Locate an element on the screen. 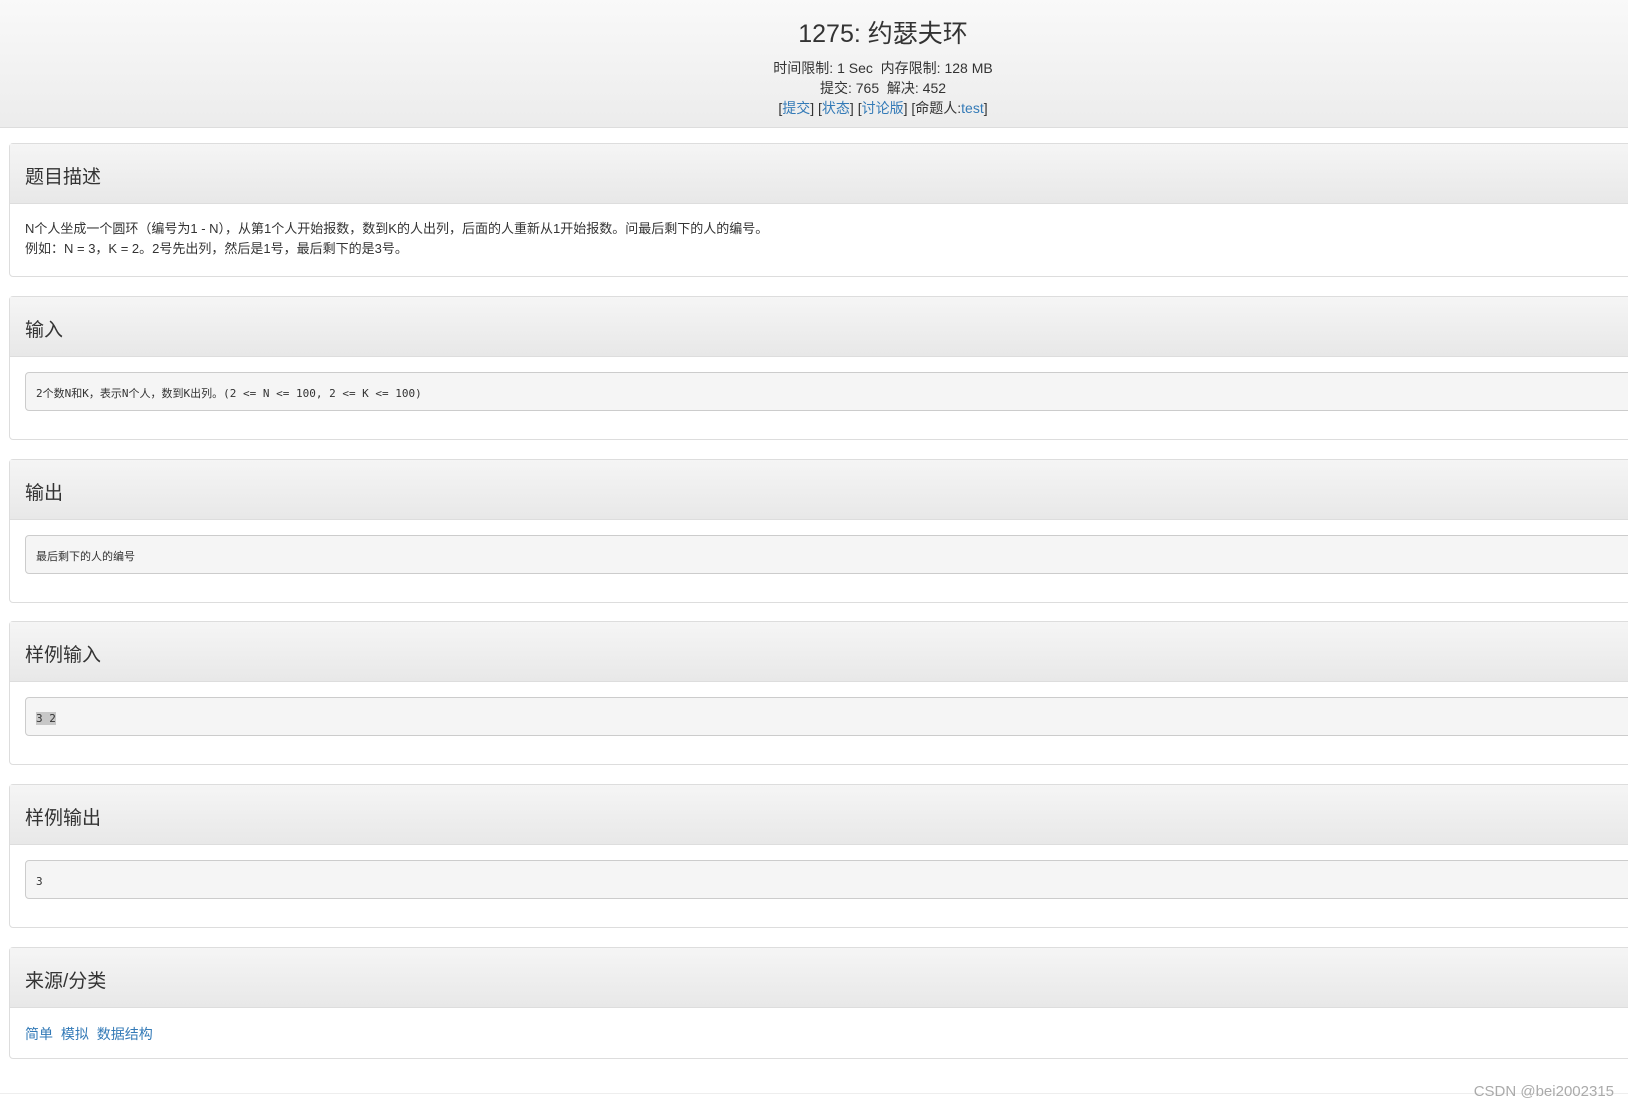 The width and height of the screenshot is (1628, 1109). sample-output-heading: 样例输出 is located at coordinates (819, 815).